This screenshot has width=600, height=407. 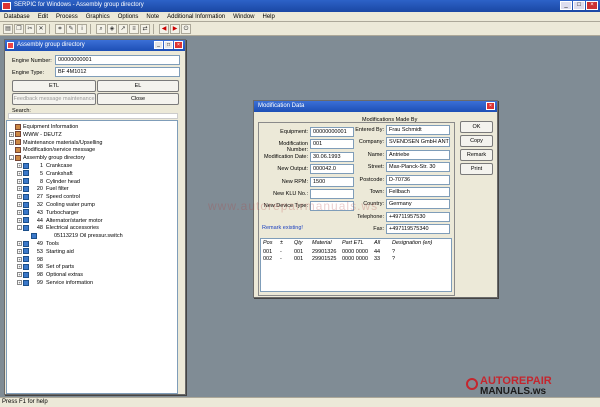 What do you see at coordinates (145, 28) in the screenshot?
I see `swap-icon: ⇄` at bounding box center [145, 28].